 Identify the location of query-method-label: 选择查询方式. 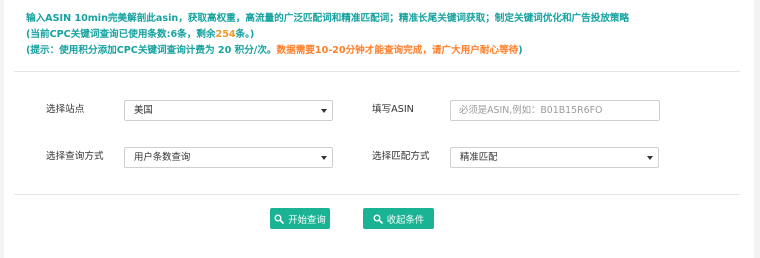
(75, 156).